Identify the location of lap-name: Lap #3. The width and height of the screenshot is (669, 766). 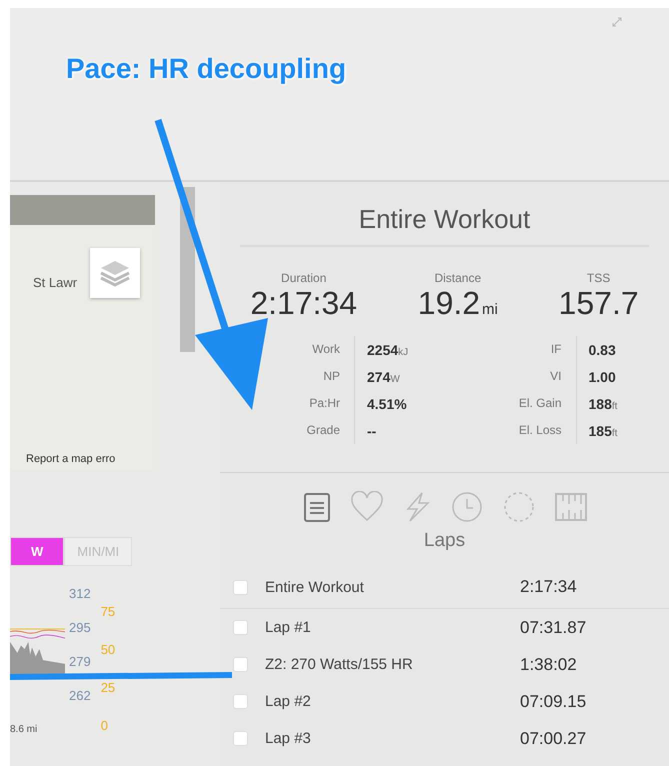
(288, 738).